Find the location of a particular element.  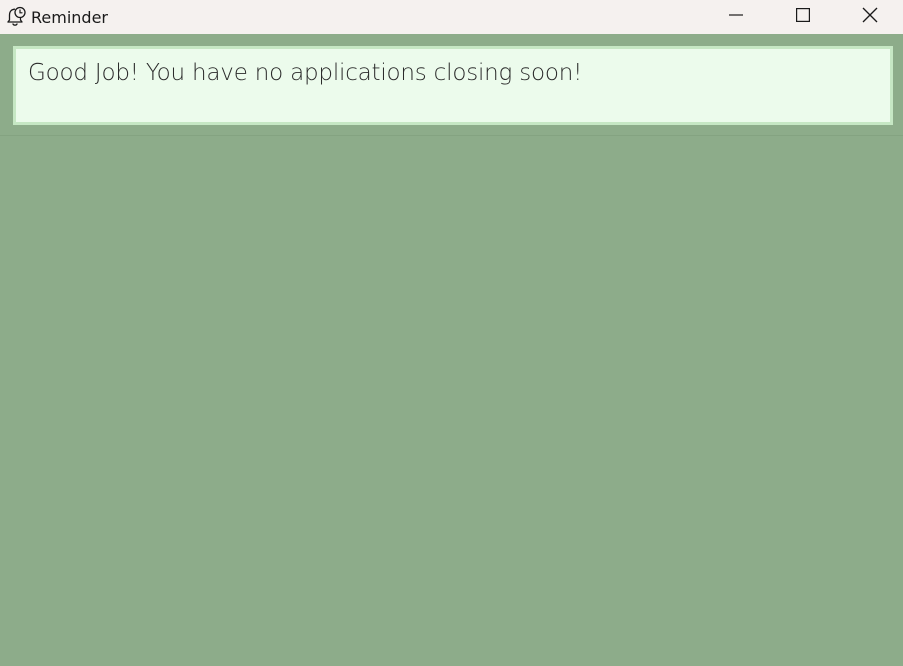

close-button is located at coordinates (869, 17).